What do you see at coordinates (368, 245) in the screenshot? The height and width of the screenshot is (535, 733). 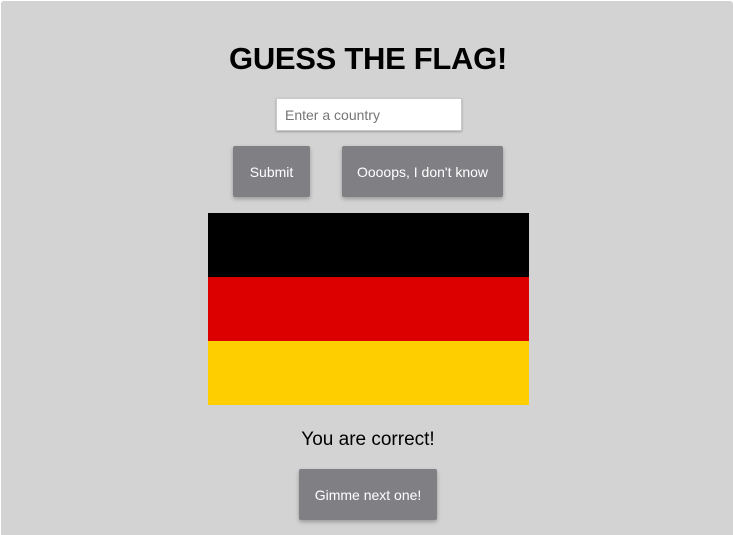 I see `flag-stripe-top` at bounding box center [368, 245].